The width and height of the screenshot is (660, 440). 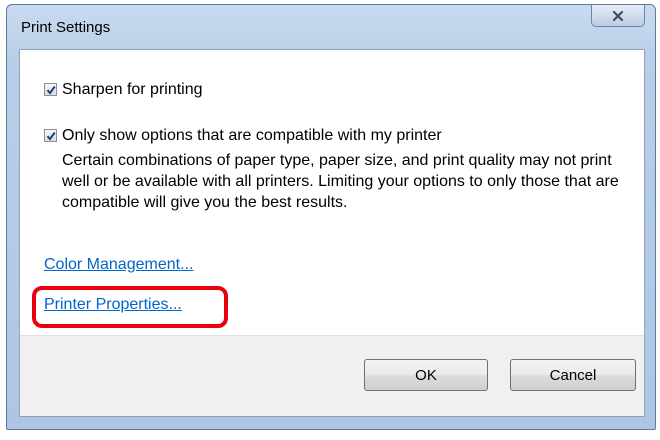 I want to click on sharpen-option: Sharpen for printing, so click(x=123, y=90).